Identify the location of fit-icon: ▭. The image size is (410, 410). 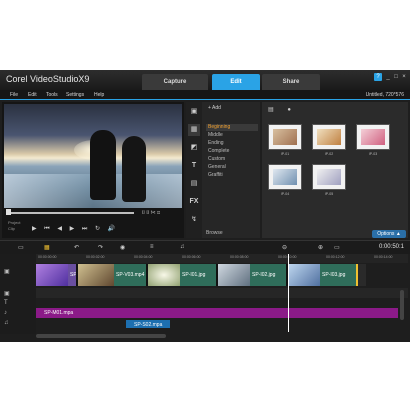
(337, 247).